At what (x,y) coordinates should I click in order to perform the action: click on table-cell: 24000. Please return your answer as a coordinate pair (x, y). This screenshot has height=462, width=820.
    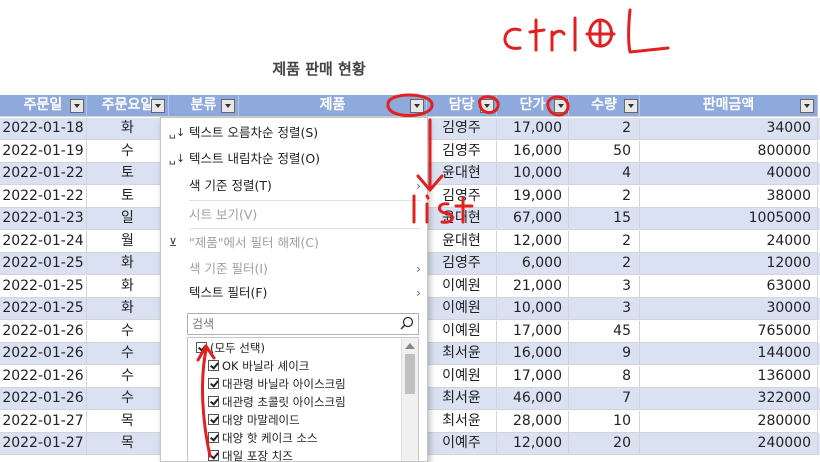
    Looking at the image, I should click on (729, 241).